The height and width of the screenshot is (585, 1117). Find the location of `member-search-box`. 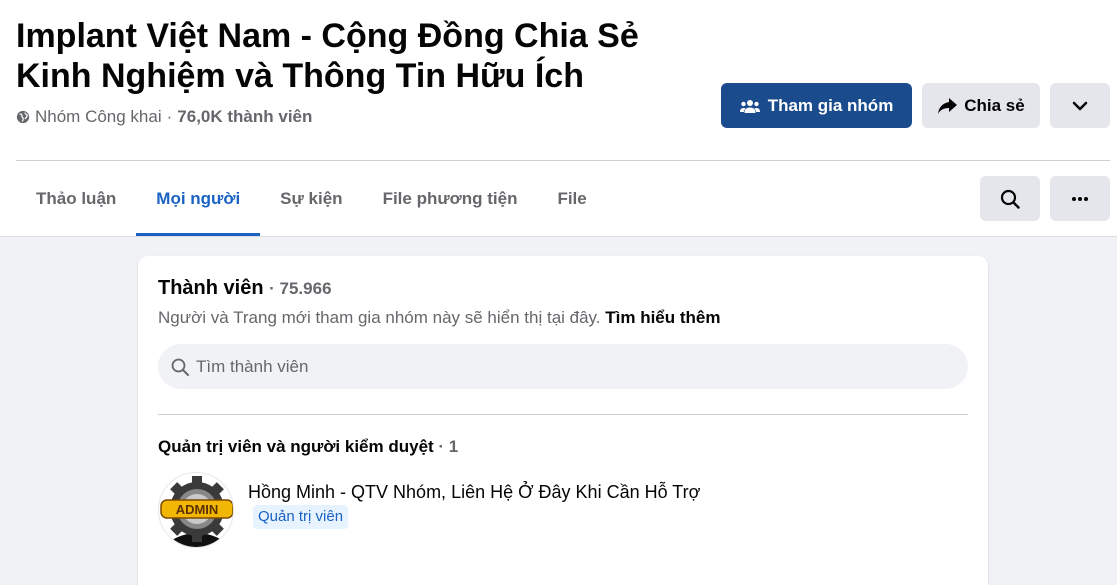

member-search-box is located at coordinates (563, 366).